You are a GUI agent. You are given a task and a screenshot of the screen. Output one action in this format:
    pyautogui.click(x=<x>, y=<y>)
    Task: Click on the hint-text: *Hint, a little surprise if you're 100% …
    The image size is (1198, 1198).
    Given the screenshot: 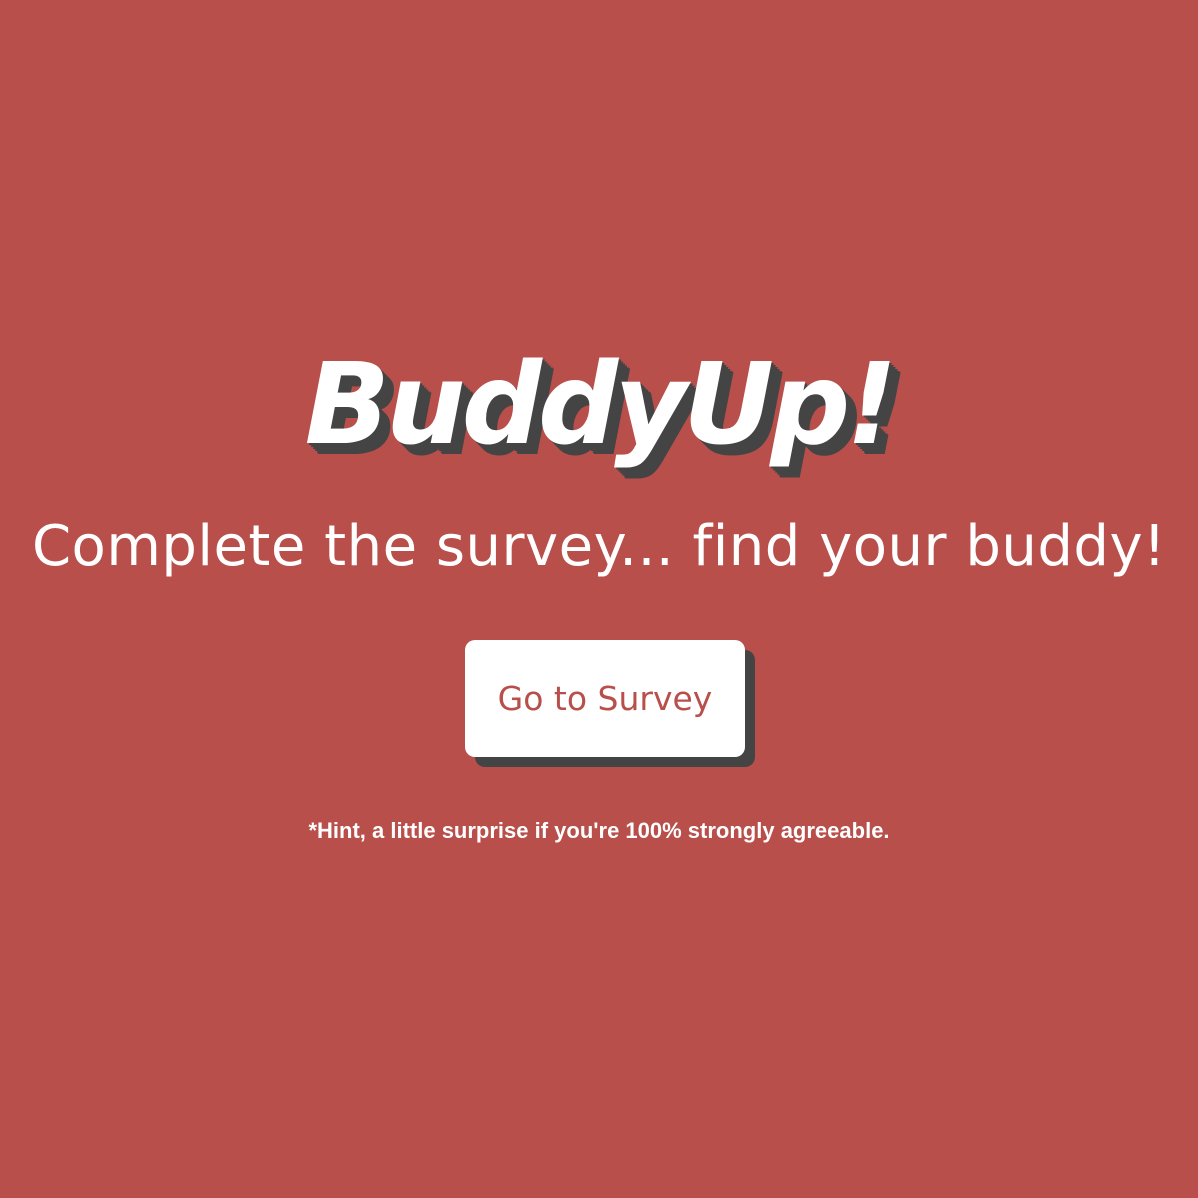 What is the action you would take?
    pyautogui.click(x=599, y=830)
    